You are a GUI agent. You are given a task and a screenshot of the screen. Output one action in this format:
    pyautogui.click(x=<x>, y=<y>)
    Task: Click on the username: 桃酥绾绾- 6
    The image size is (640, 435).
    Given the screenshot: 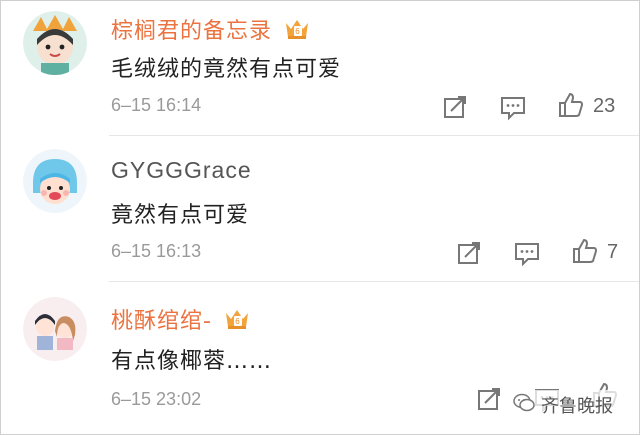 What is the action you would take?
    pyautogui.click(x=180, y=320)
    